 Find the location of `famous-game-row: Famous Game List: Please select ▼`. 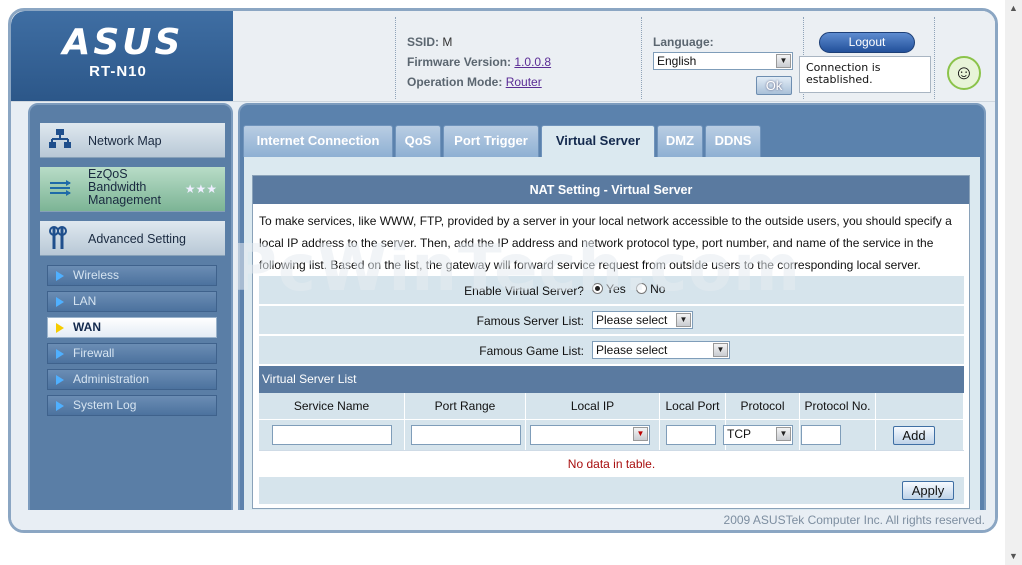

famous-game-row: Famous Game List: Please select ▼ is located at coordinates (611, 350).